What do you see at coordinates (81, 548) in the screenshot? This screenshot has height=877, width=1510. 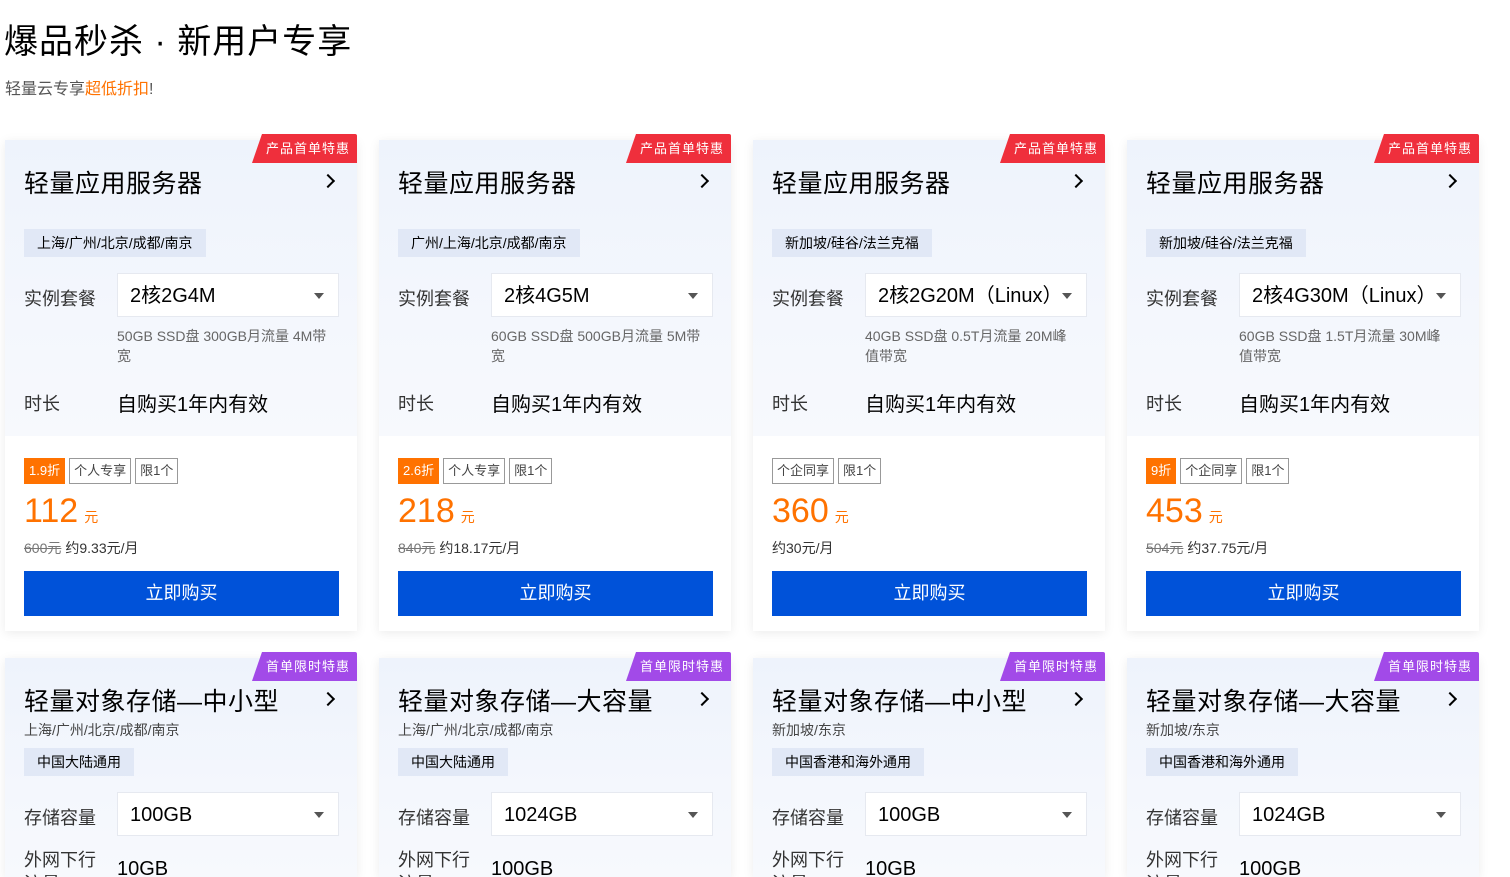 I see `price-detail: 600元 约9.33元/月` at bounding box center [81, 548].